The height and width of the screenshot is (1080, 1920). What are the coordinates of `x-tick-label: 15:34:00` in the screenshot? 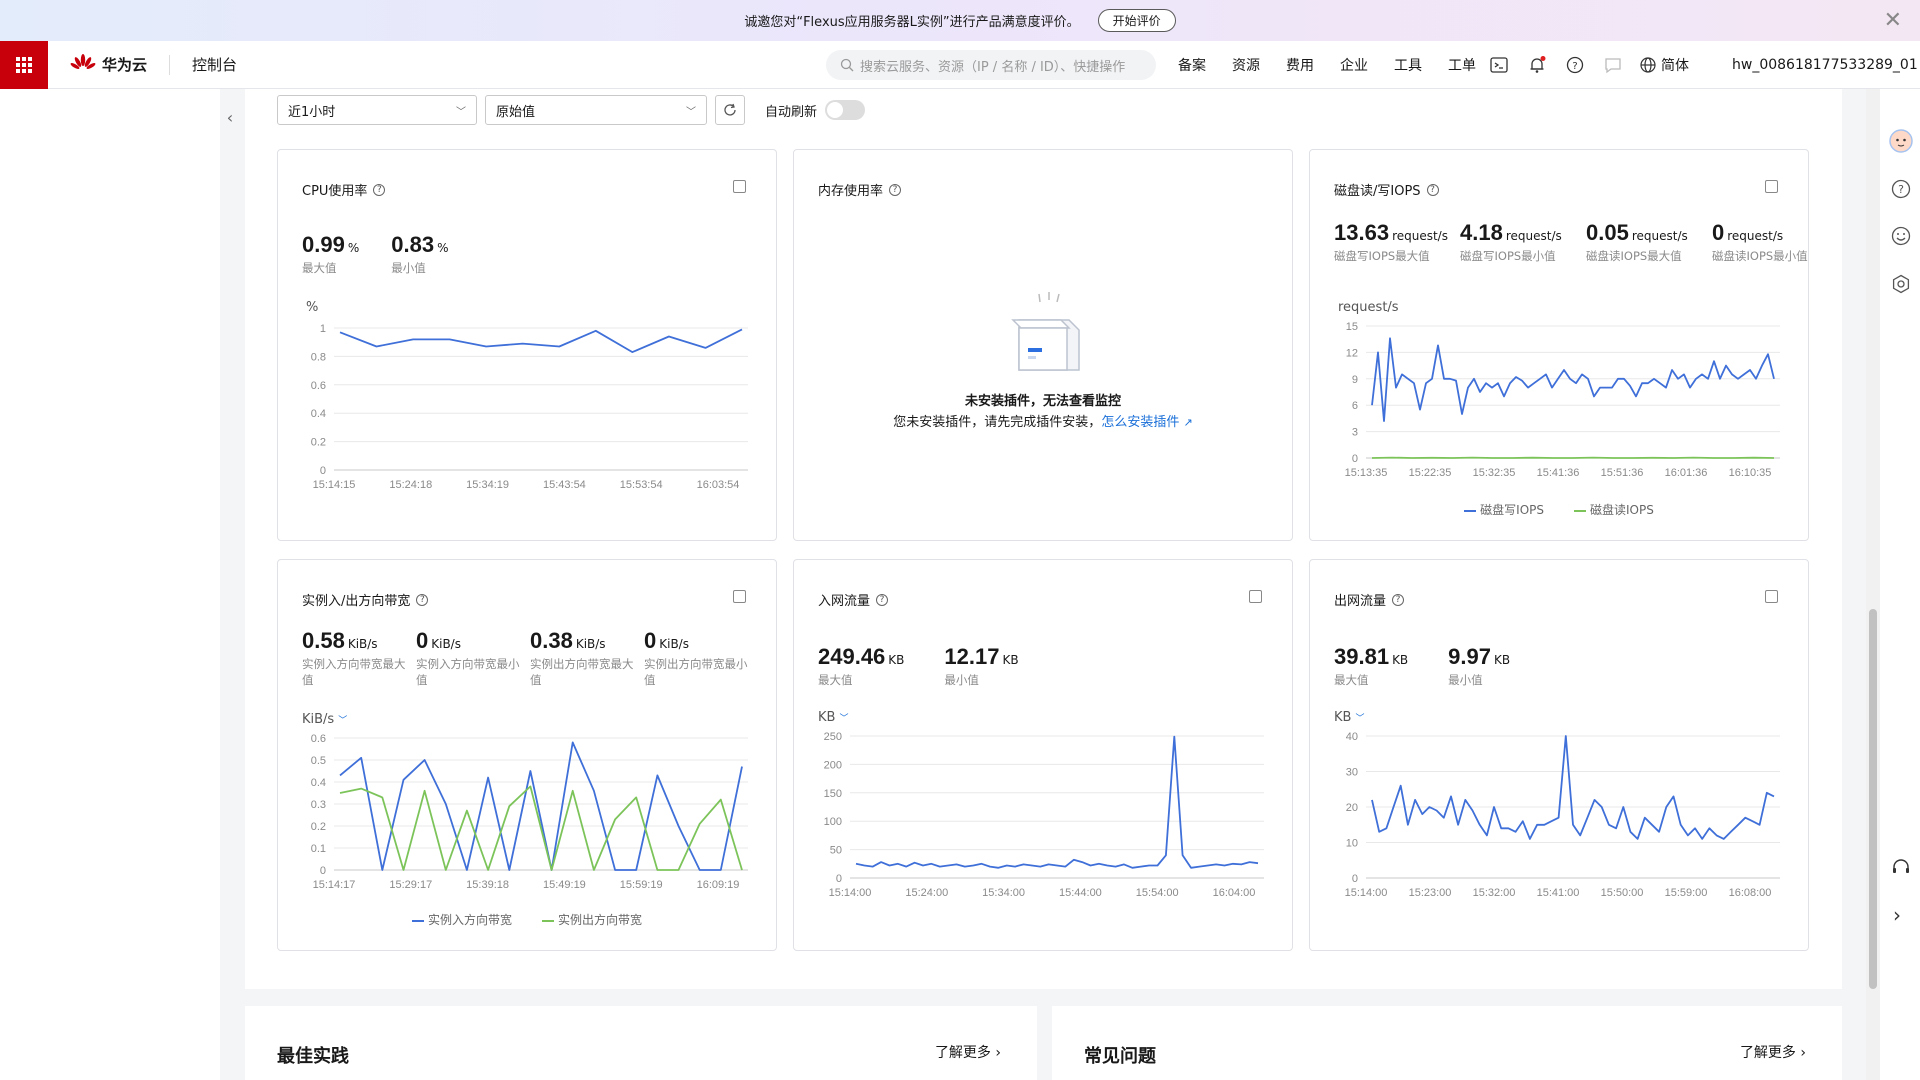 It's located at (1003, 893).